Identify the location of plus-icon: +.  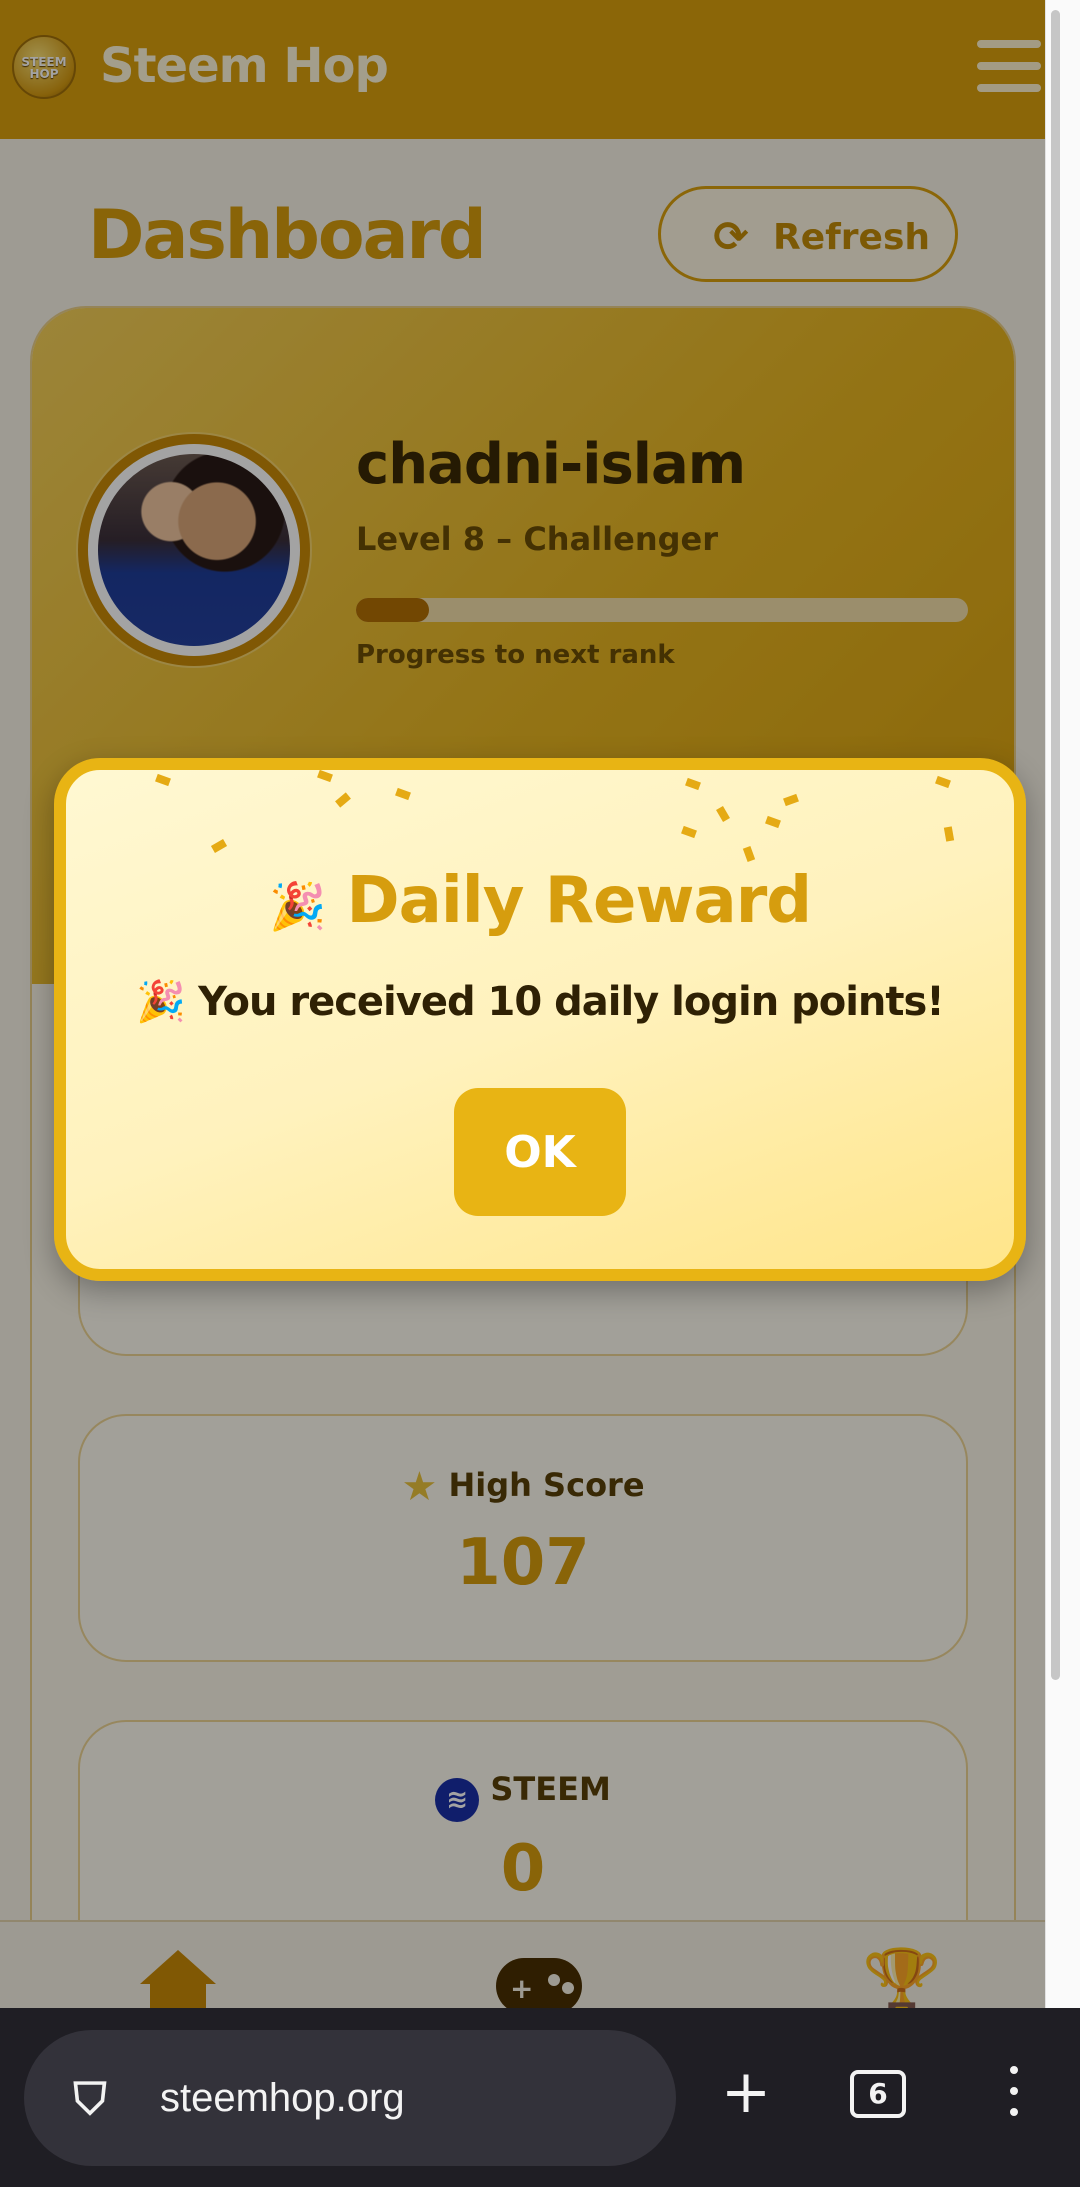
(746, 2092).